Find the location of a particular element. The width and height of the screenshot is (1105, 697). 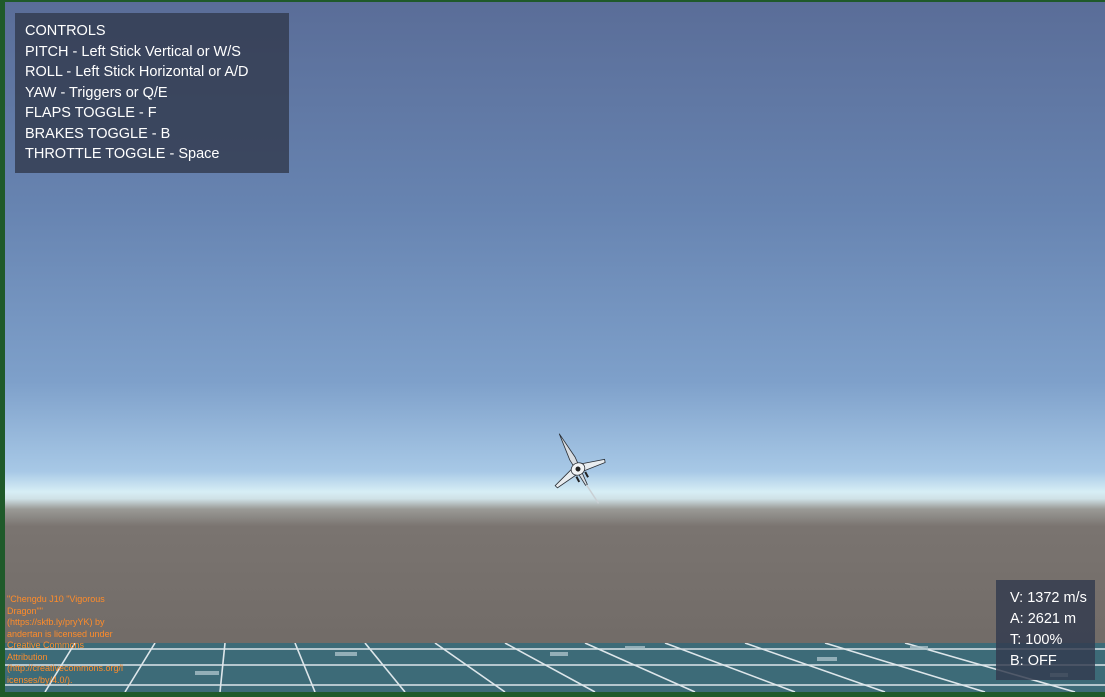

ground-grid is located at coordinates (555, 667).